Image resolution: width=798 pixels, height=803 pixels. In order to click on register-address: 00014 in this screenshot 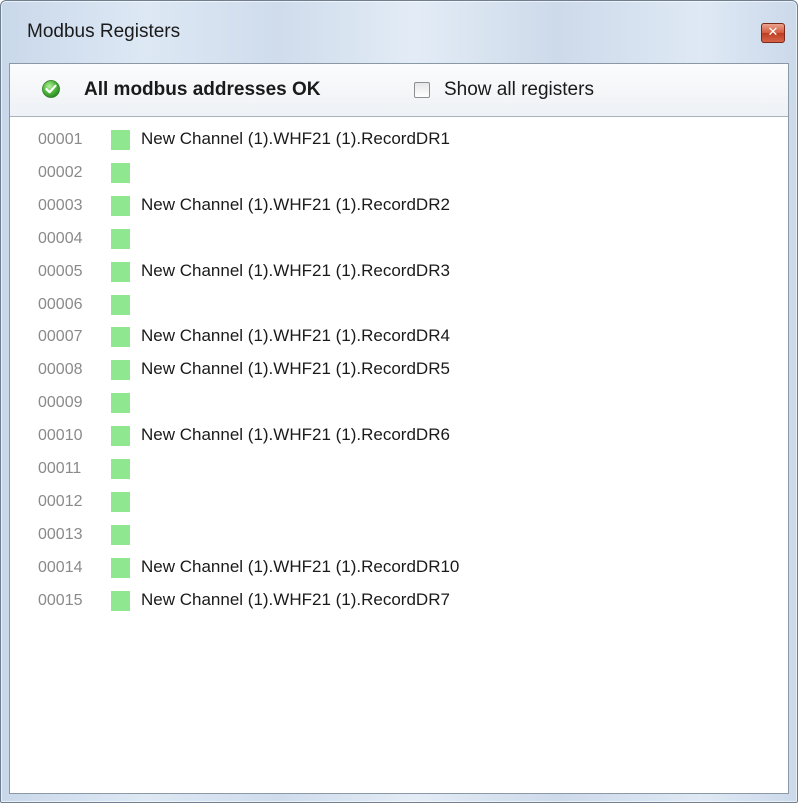, I will do `click(60, 567)`.